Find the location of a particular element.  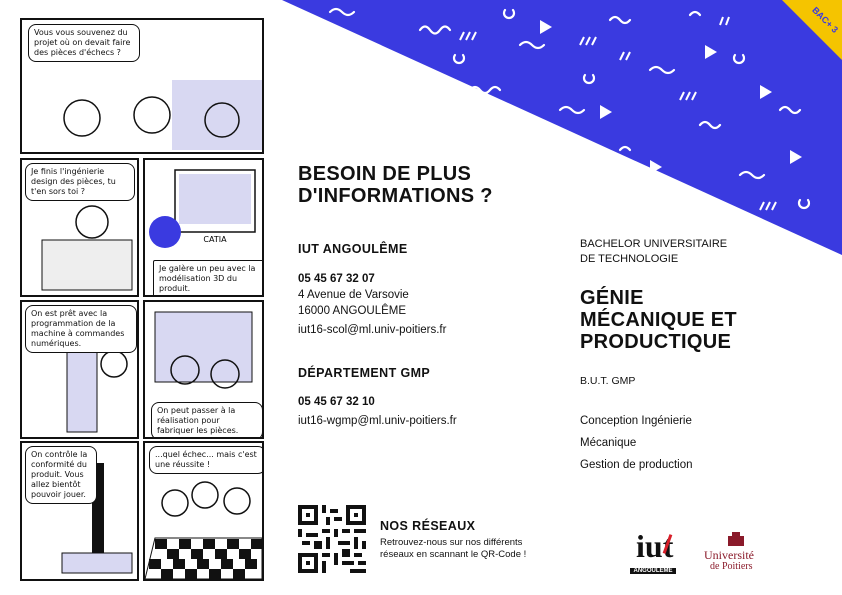

dept-title: DÉPARTEMENT GMP is located at coordinates (364, 373).